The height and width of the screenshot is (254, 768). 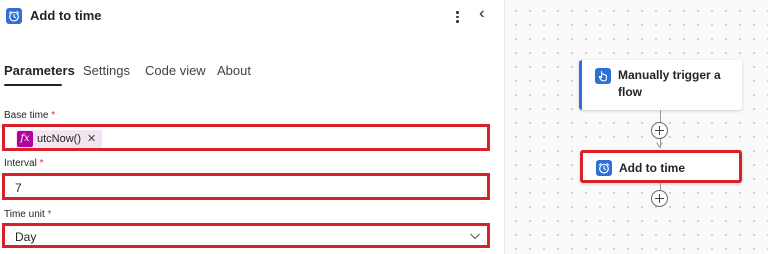 What do you see at coordinates (457, 16) in the screenshot?
I see `more-vertical-icon` at bounding box center [457, 16].